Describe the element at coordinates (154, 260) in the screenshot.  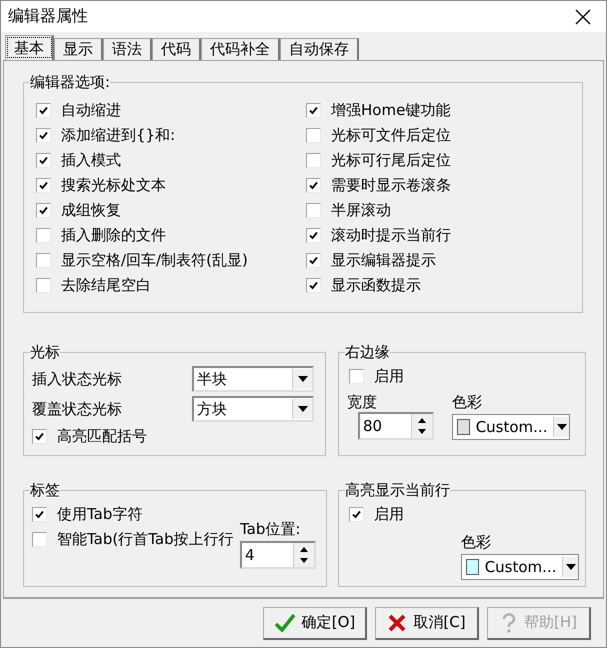
I see `checkbox-label: 显示空格/回车/制表符(乱显)` at that location.